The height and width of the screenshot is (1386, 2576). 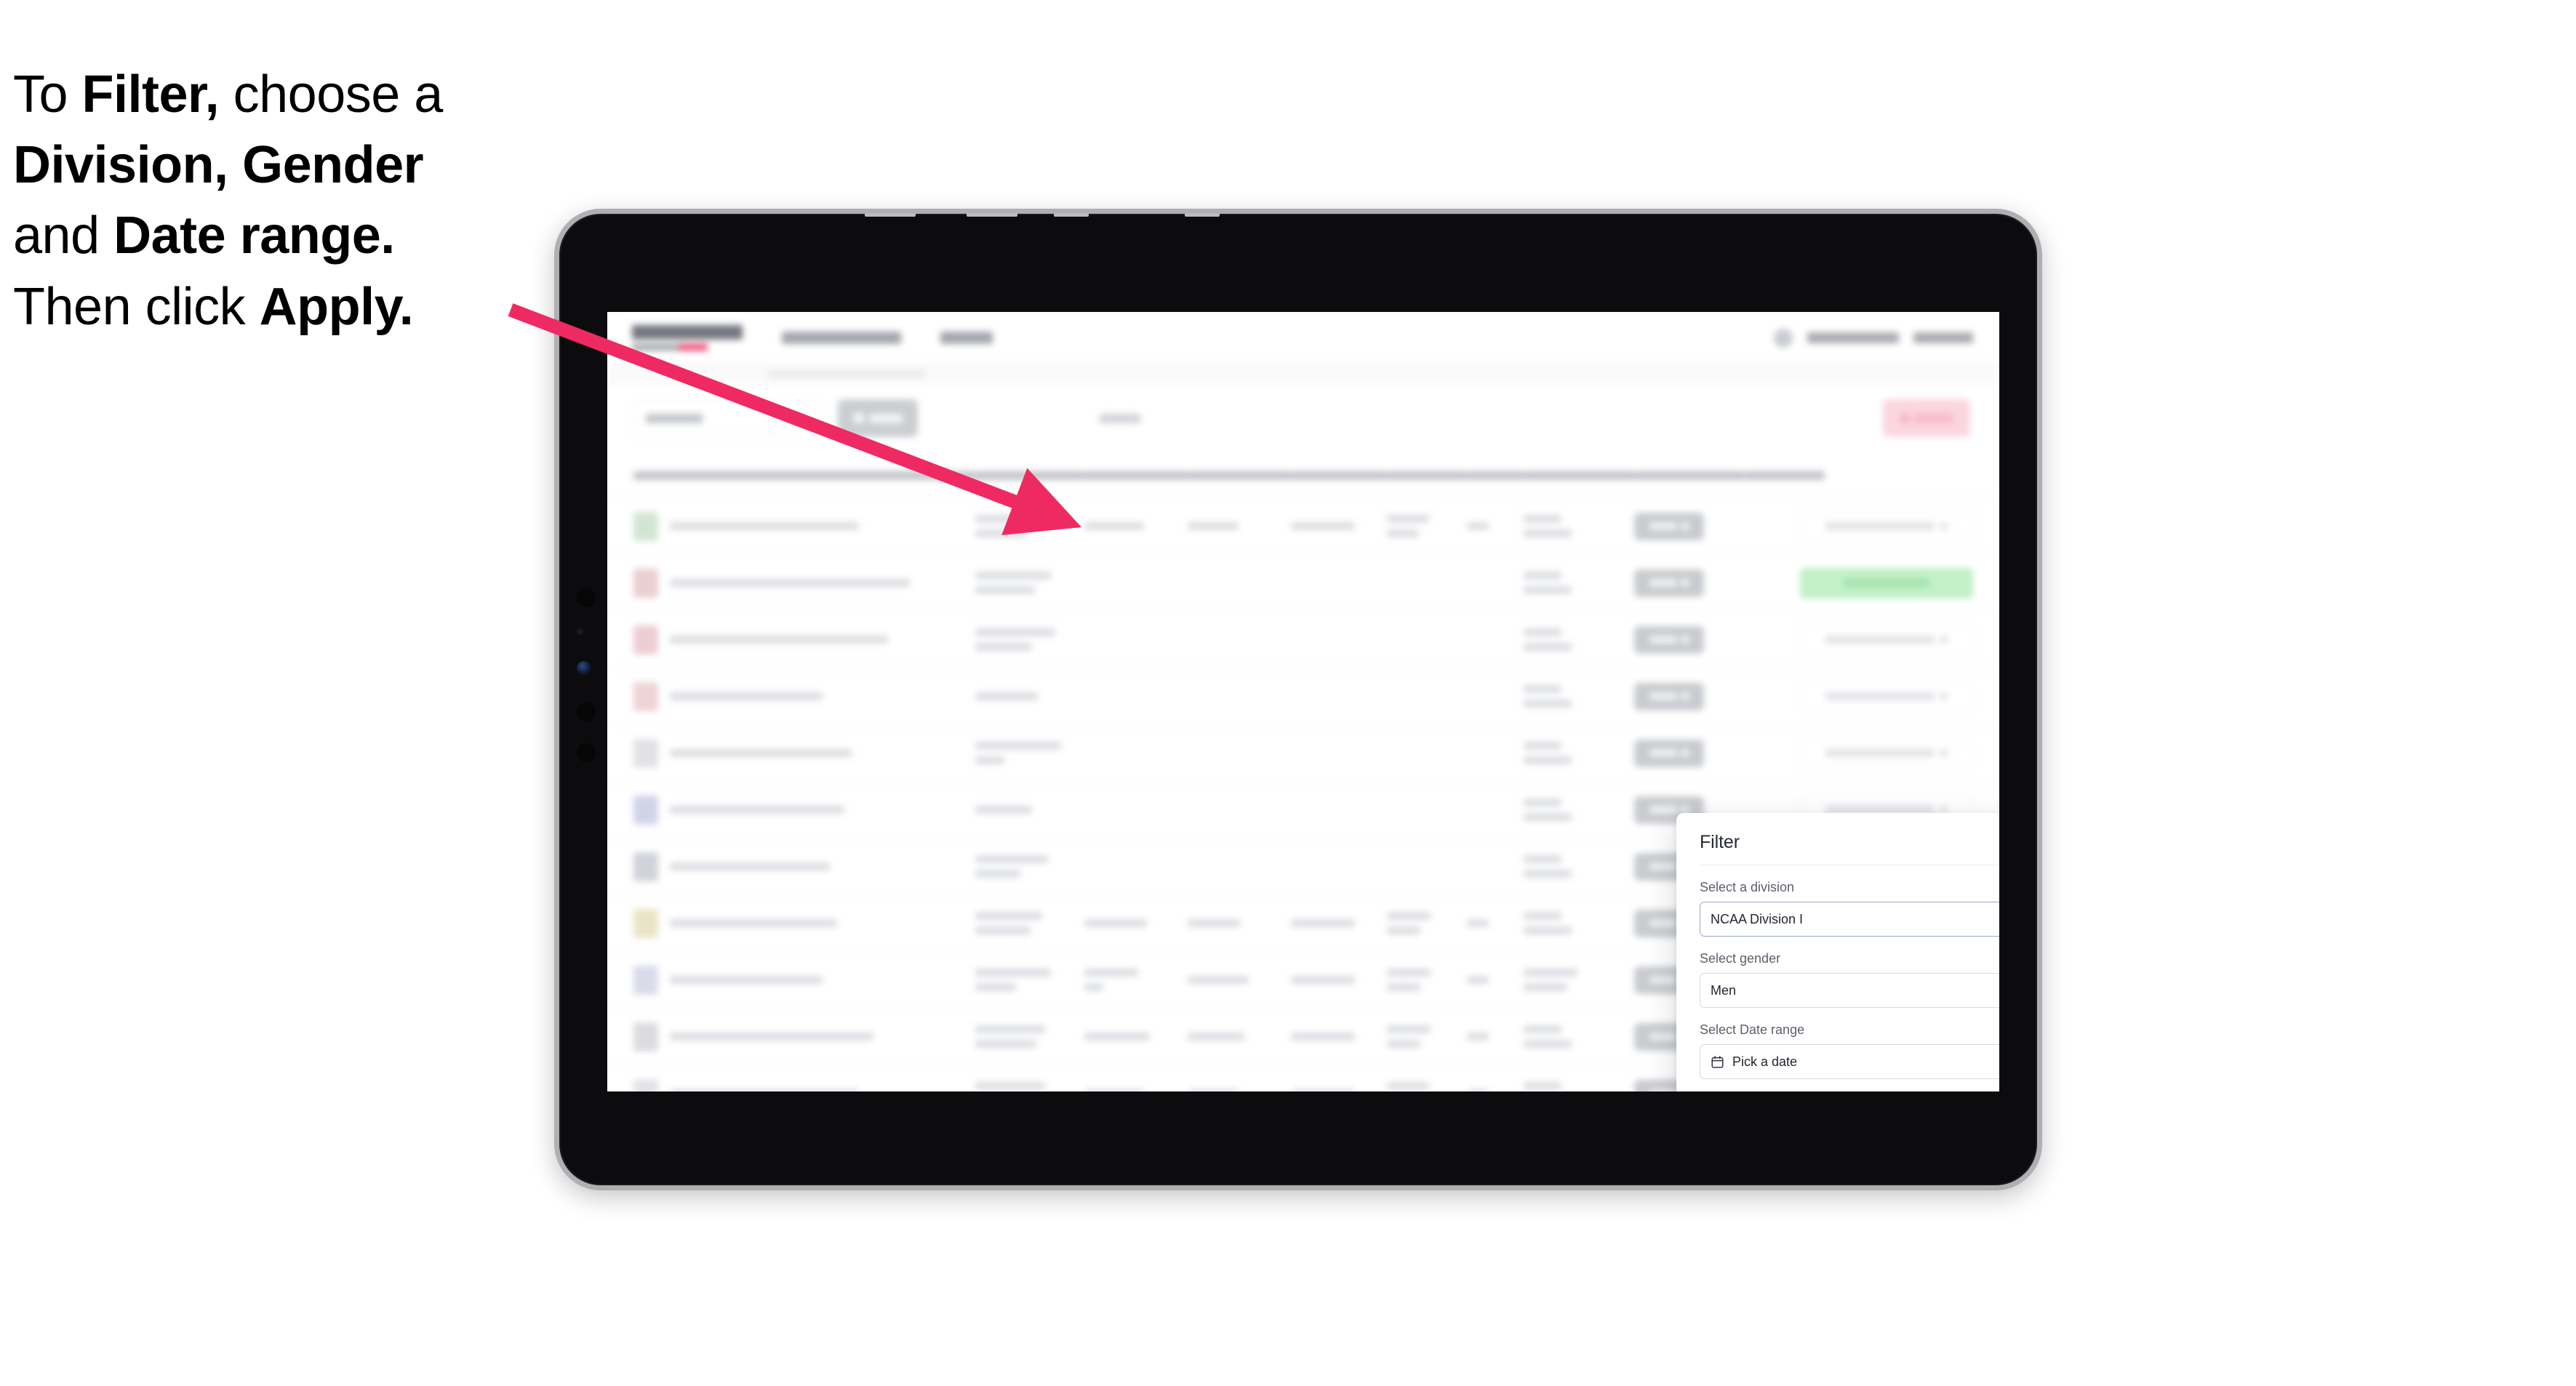 What do you see at coordinates (331, 95) in the screenshot?
I see `caption-text: choose a` at bounding box center [331, 95].